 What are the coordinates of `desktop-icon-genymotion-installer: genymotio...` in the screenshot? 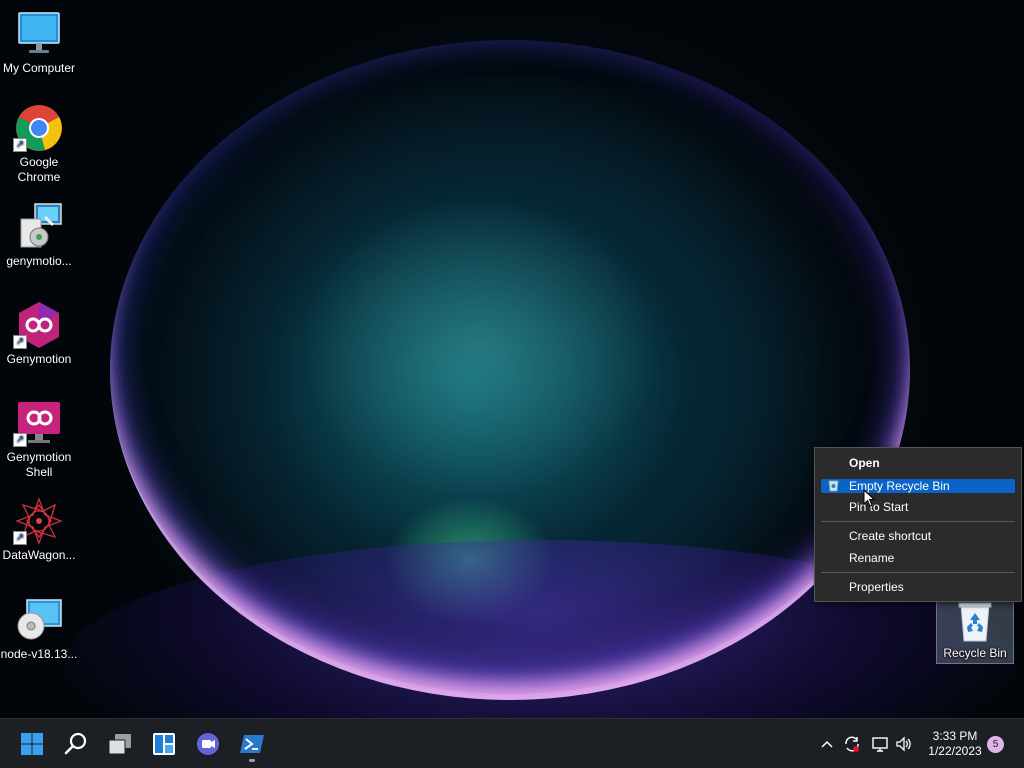 It's located at (39, 236).